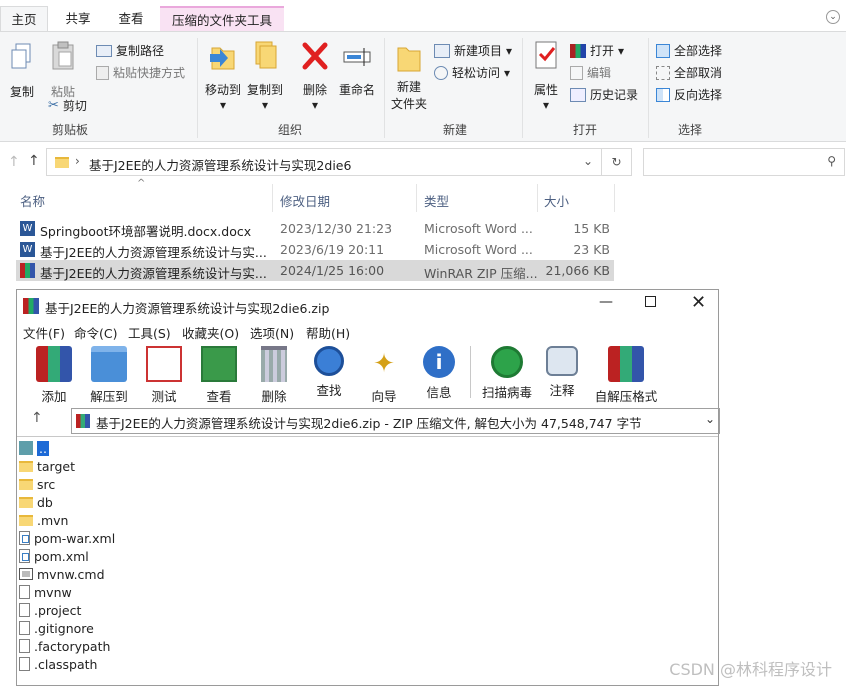 This screenshot has width=846, height=687. I want to click on search-icon: ⚲, so click(831, 161).